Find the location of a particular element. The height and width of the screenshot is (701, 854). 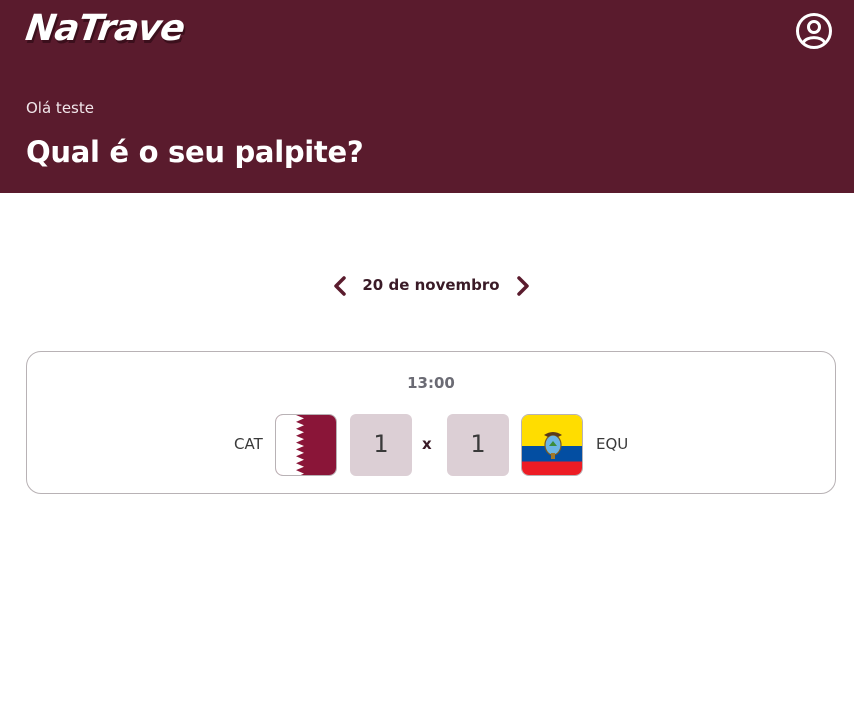

user-profile-icon is located at coordinates (814, 31).